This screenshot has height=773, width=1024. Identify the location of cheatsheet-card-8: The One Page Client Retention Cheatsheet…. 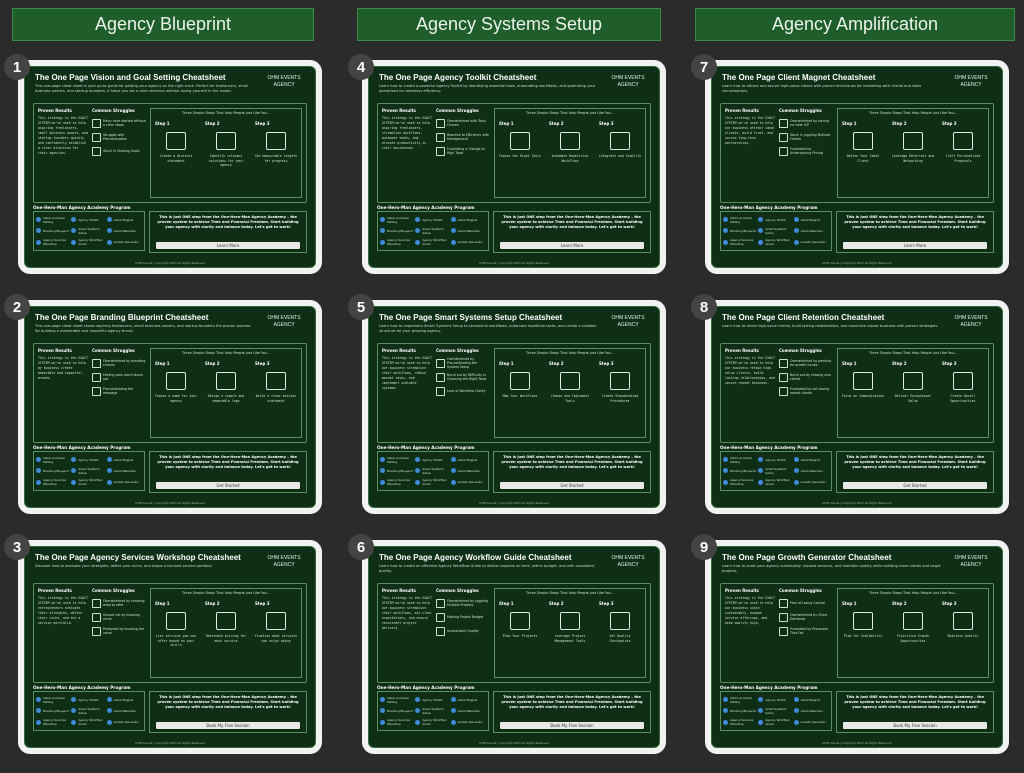
(857, 407).